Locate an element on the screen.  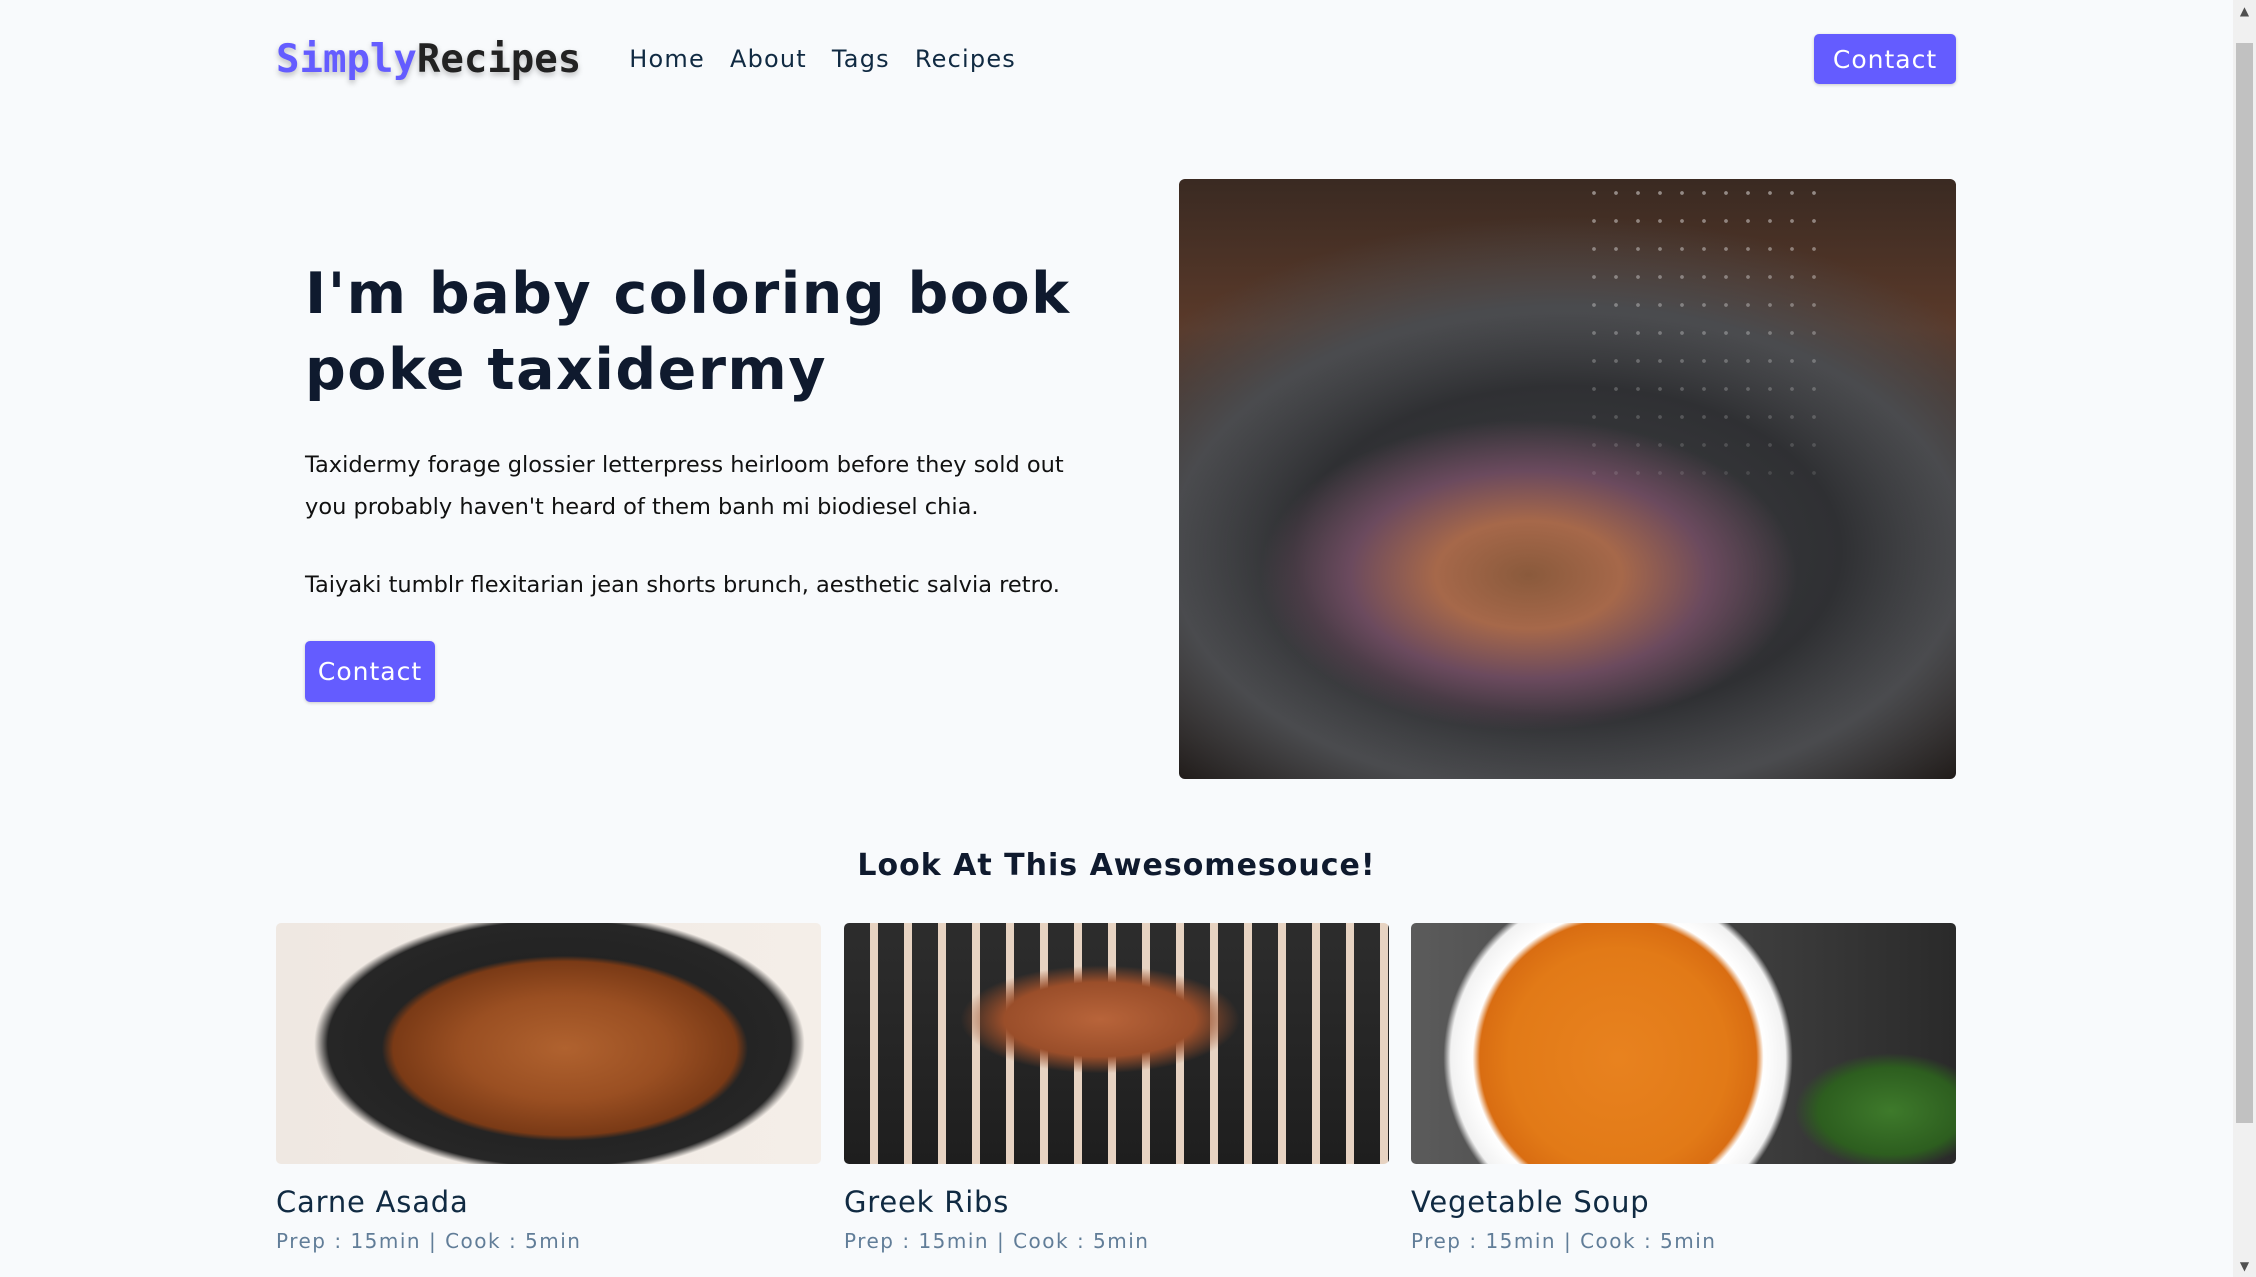
nav-contact-button: Contact is located at coordinates (1885, 59).